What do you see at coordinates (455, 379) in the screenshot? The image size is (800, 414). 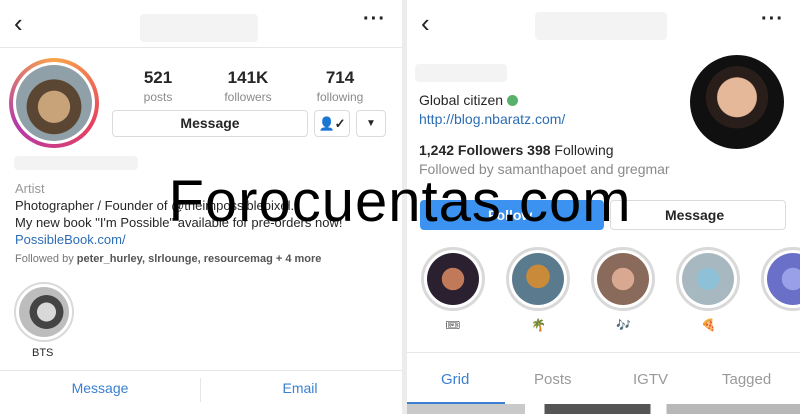 I see `tab-grid: Grid` at bounding box center [455, 379].